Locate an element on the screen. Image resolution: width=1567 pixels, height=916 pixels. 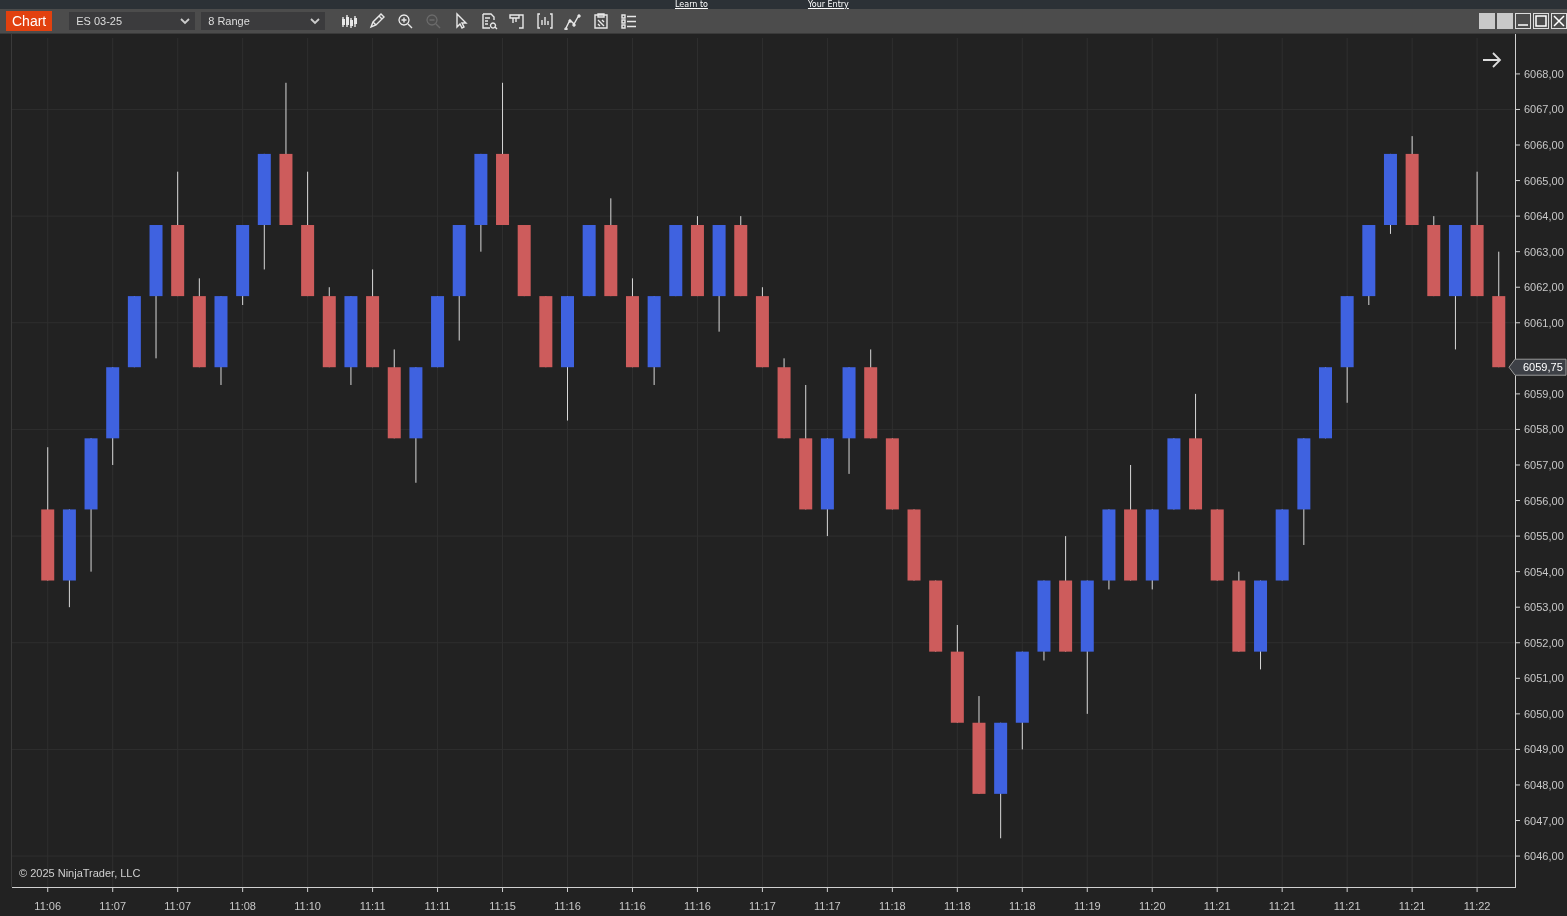
last-price-label: 6059,75 is located at coordinates (1543, 367).